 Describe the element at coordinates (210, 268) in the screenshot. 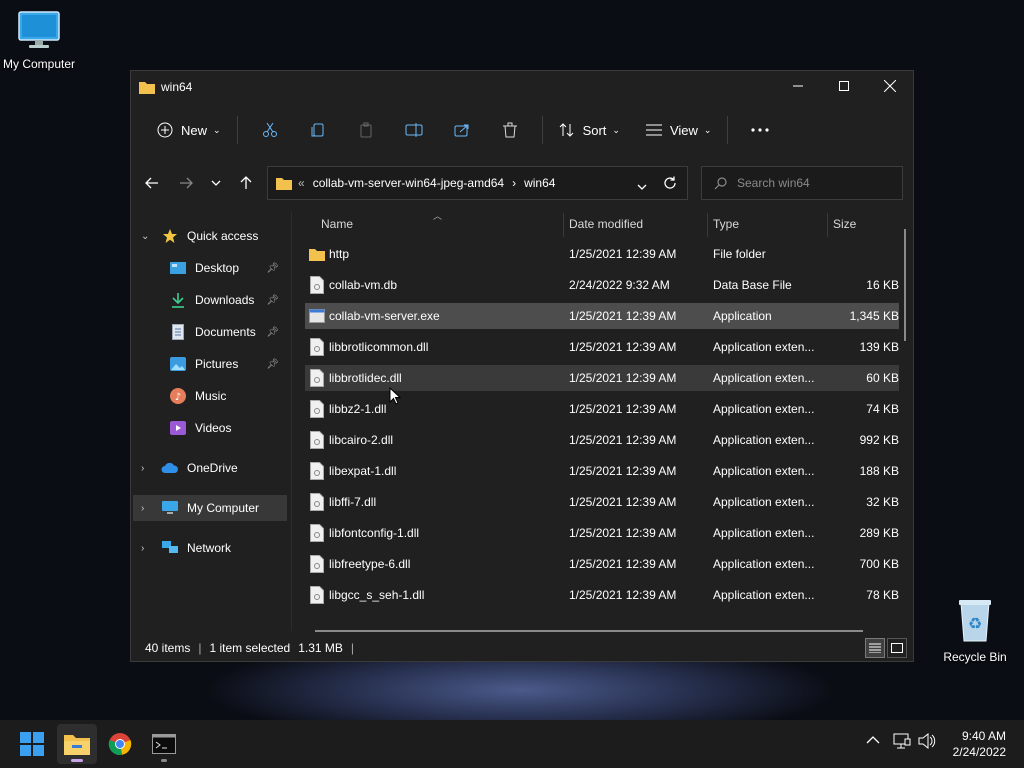

I see `sidebar-item-desktop: Desktop 📌︎` at that location.